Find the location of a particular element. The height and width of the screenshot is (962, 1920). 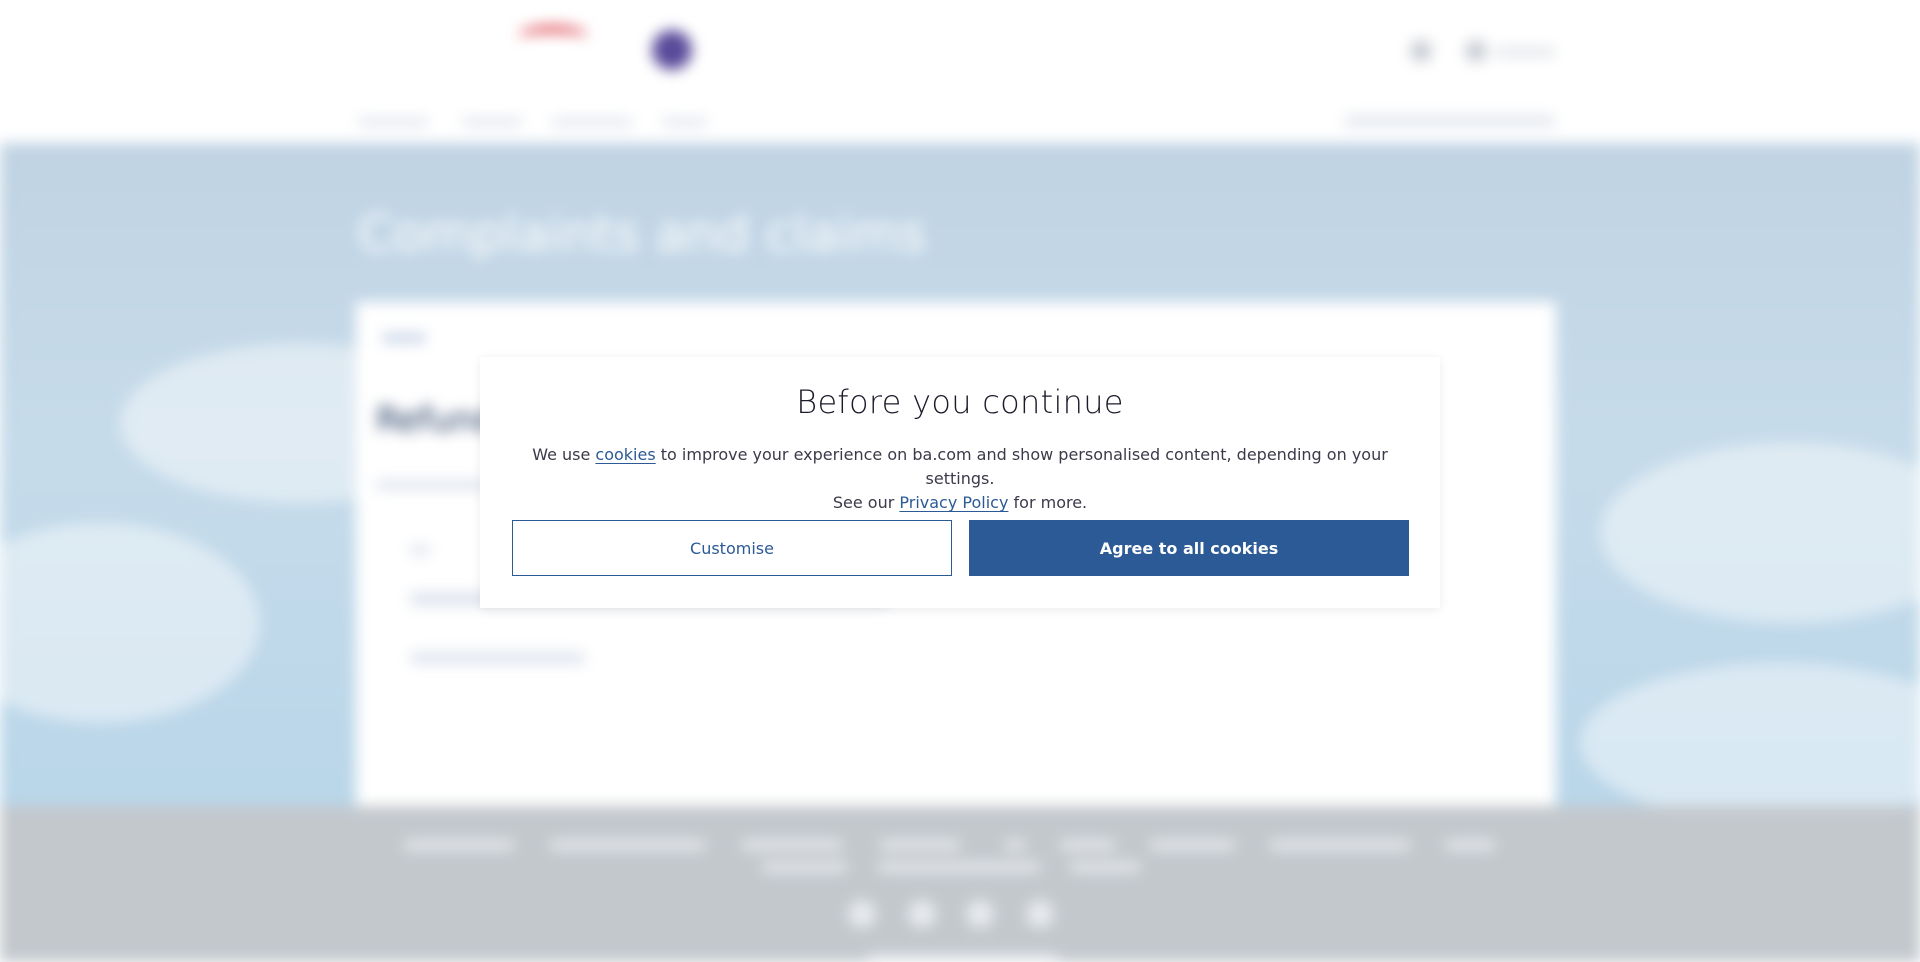

account-icon is located at coordinates (1476, 51).